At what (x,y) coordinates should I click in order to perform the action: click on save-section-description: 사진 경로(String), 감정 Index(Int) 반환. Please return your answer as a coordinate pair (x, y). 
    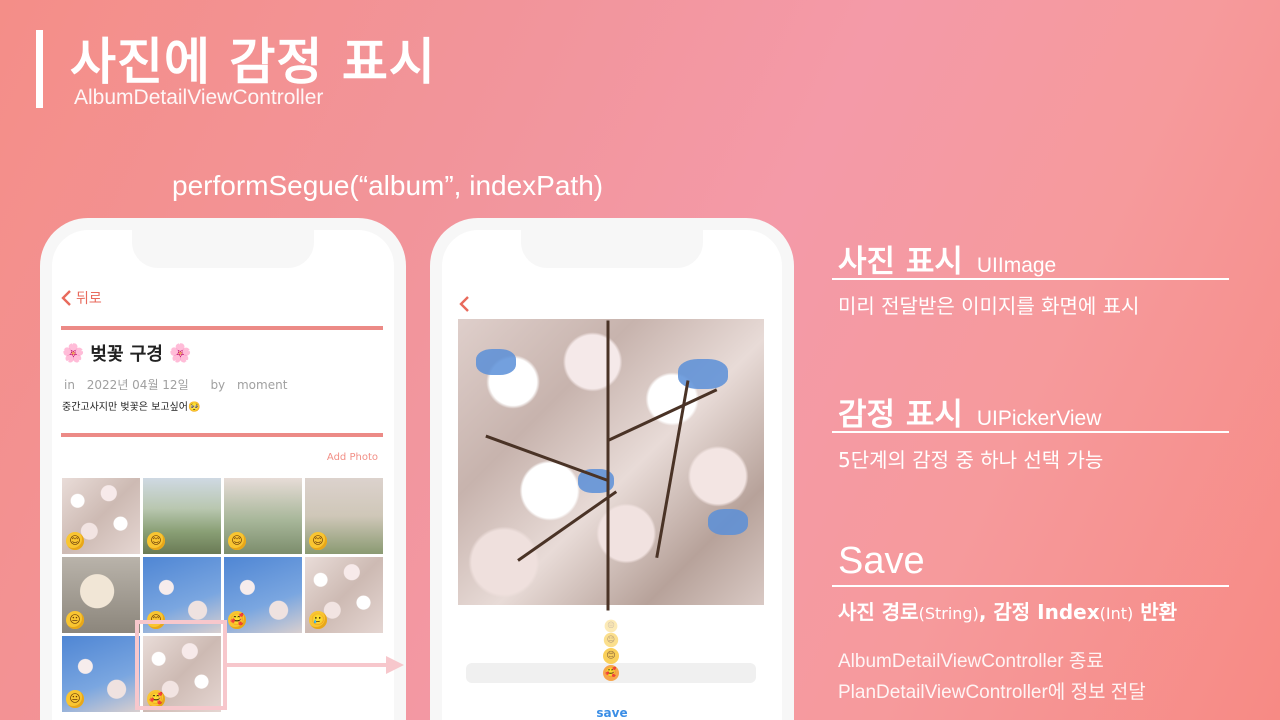
    Looking at the image, I should click on (1007, 610).